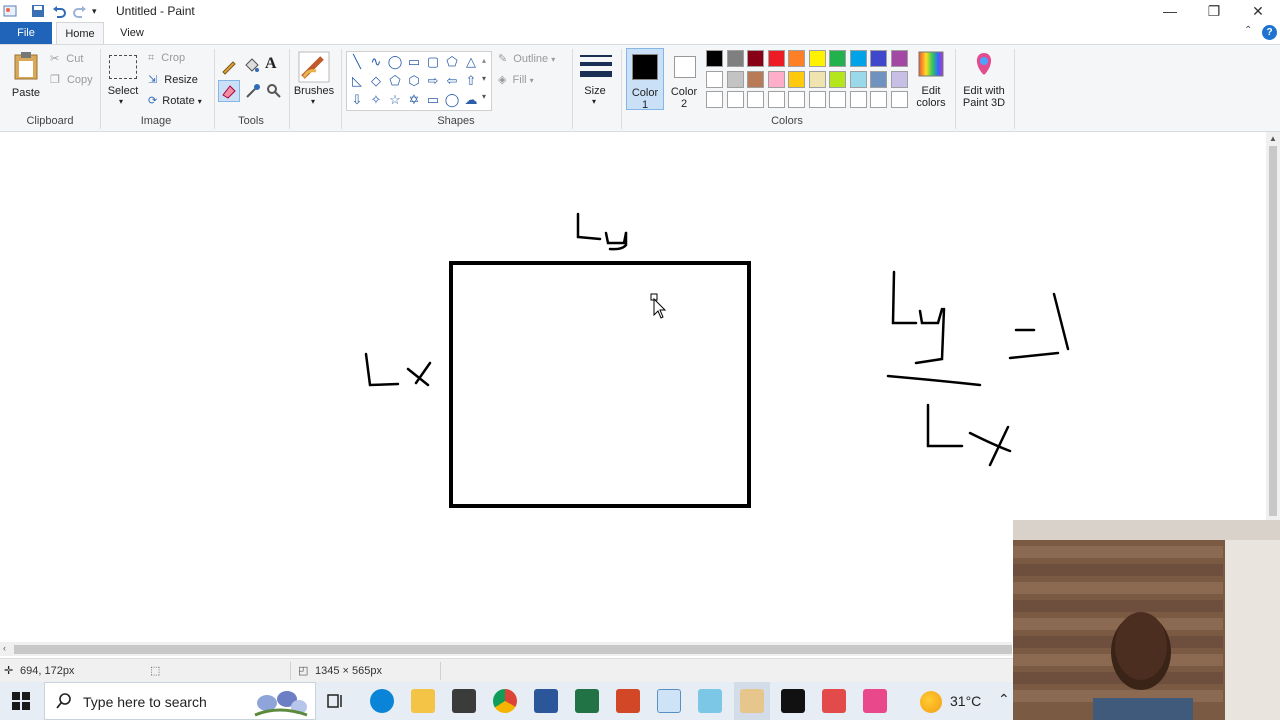 The width and height of the screenshot is (1280, 720). What do you see at coordinates (357, 81) in the screenshot?
I see `right-triangle-shape-icon: ◺` at bounding box center [357, 81].